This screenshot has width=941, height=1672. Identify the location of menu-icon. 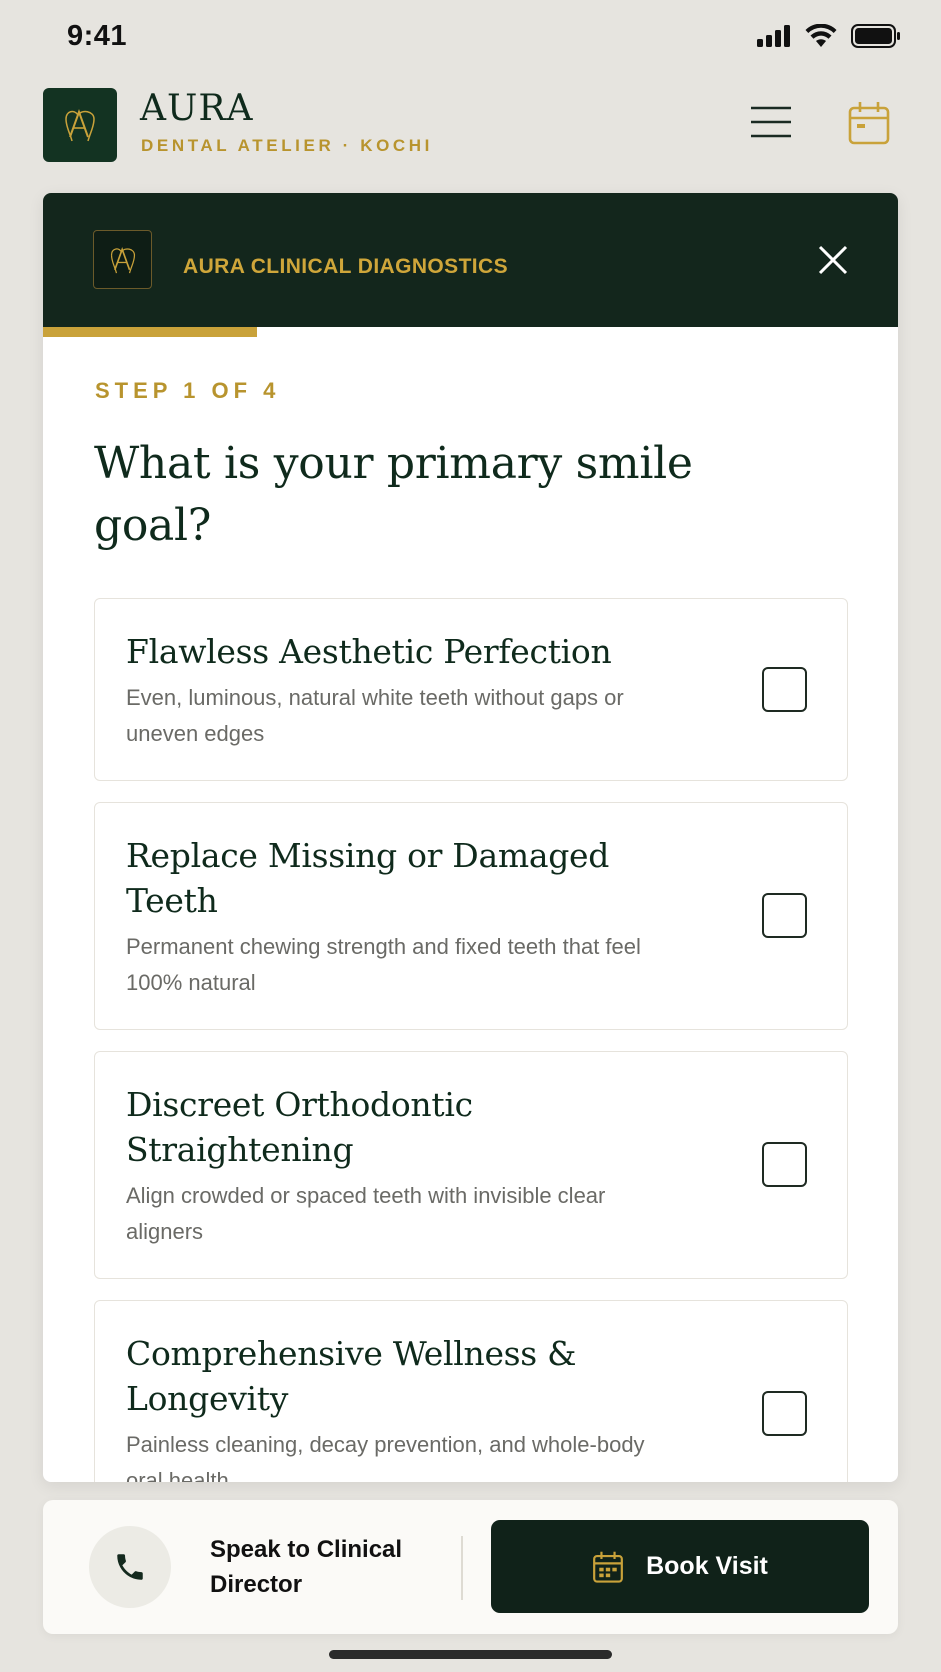
(771, 122).